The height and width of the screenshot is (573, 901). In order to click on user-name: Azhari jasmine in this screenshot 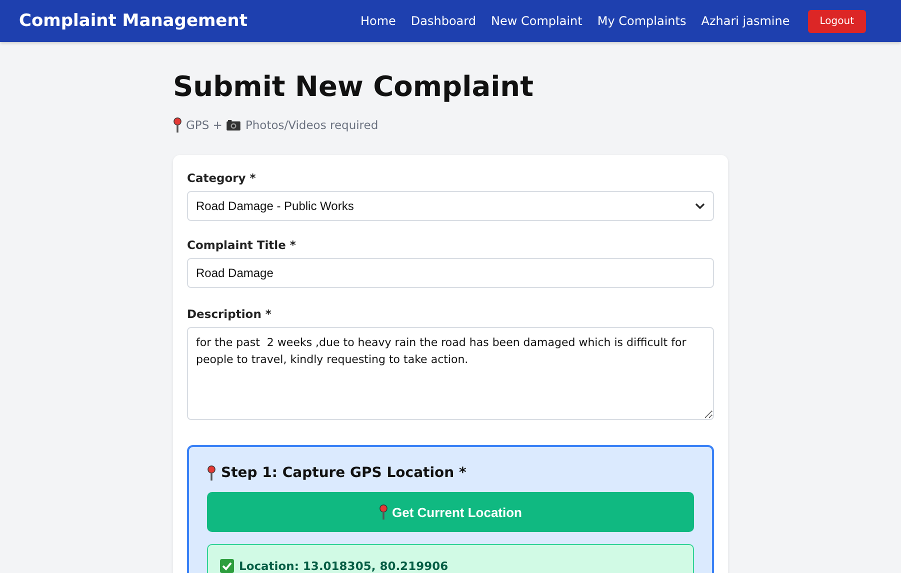, I will do `click(745, 21)`.